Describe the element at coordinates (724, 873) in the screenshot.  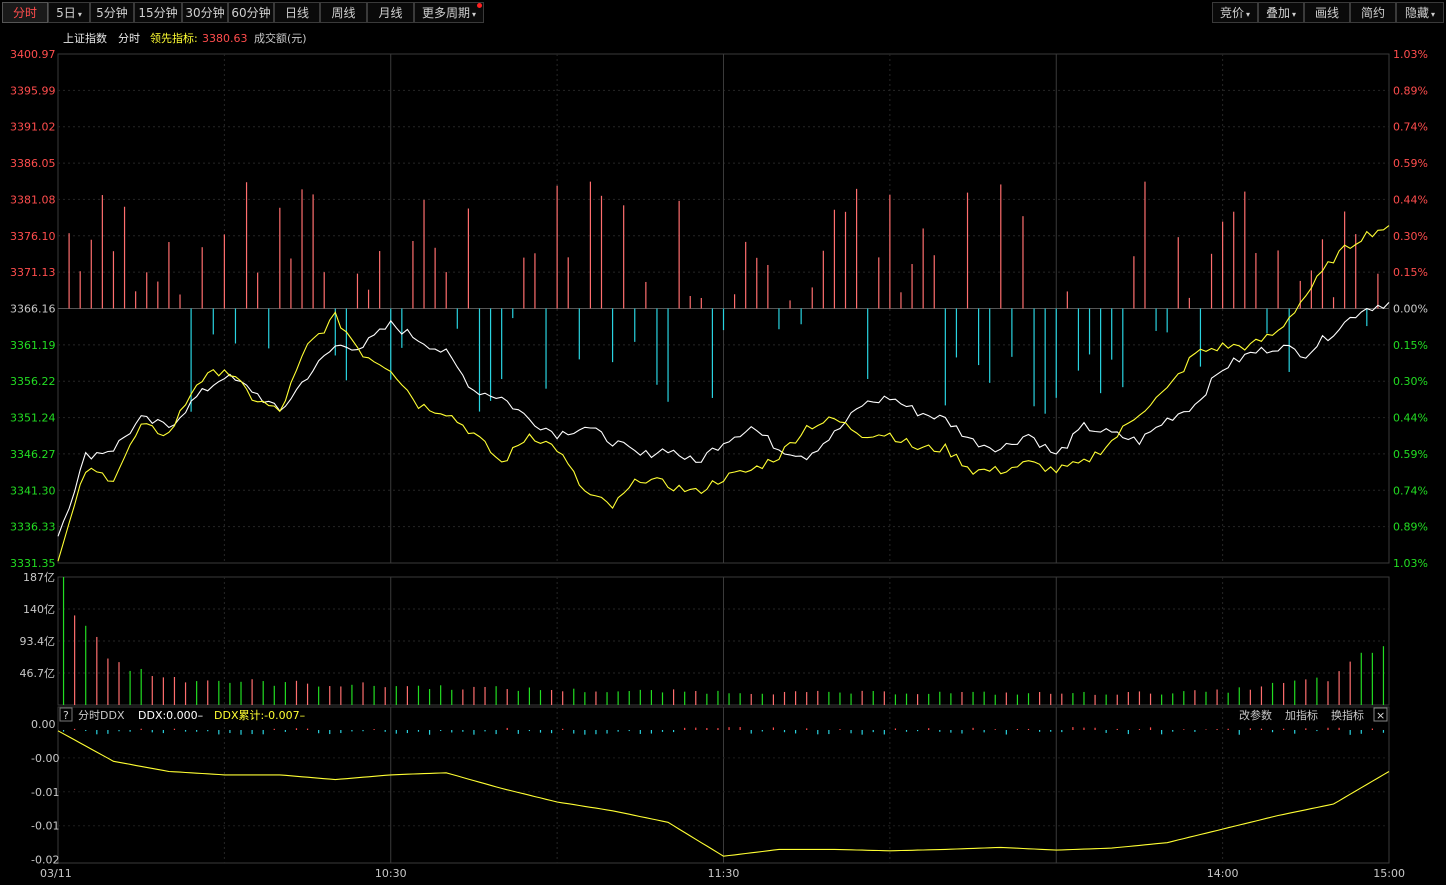
I see `time-axis-tick: 11:30` at that location.